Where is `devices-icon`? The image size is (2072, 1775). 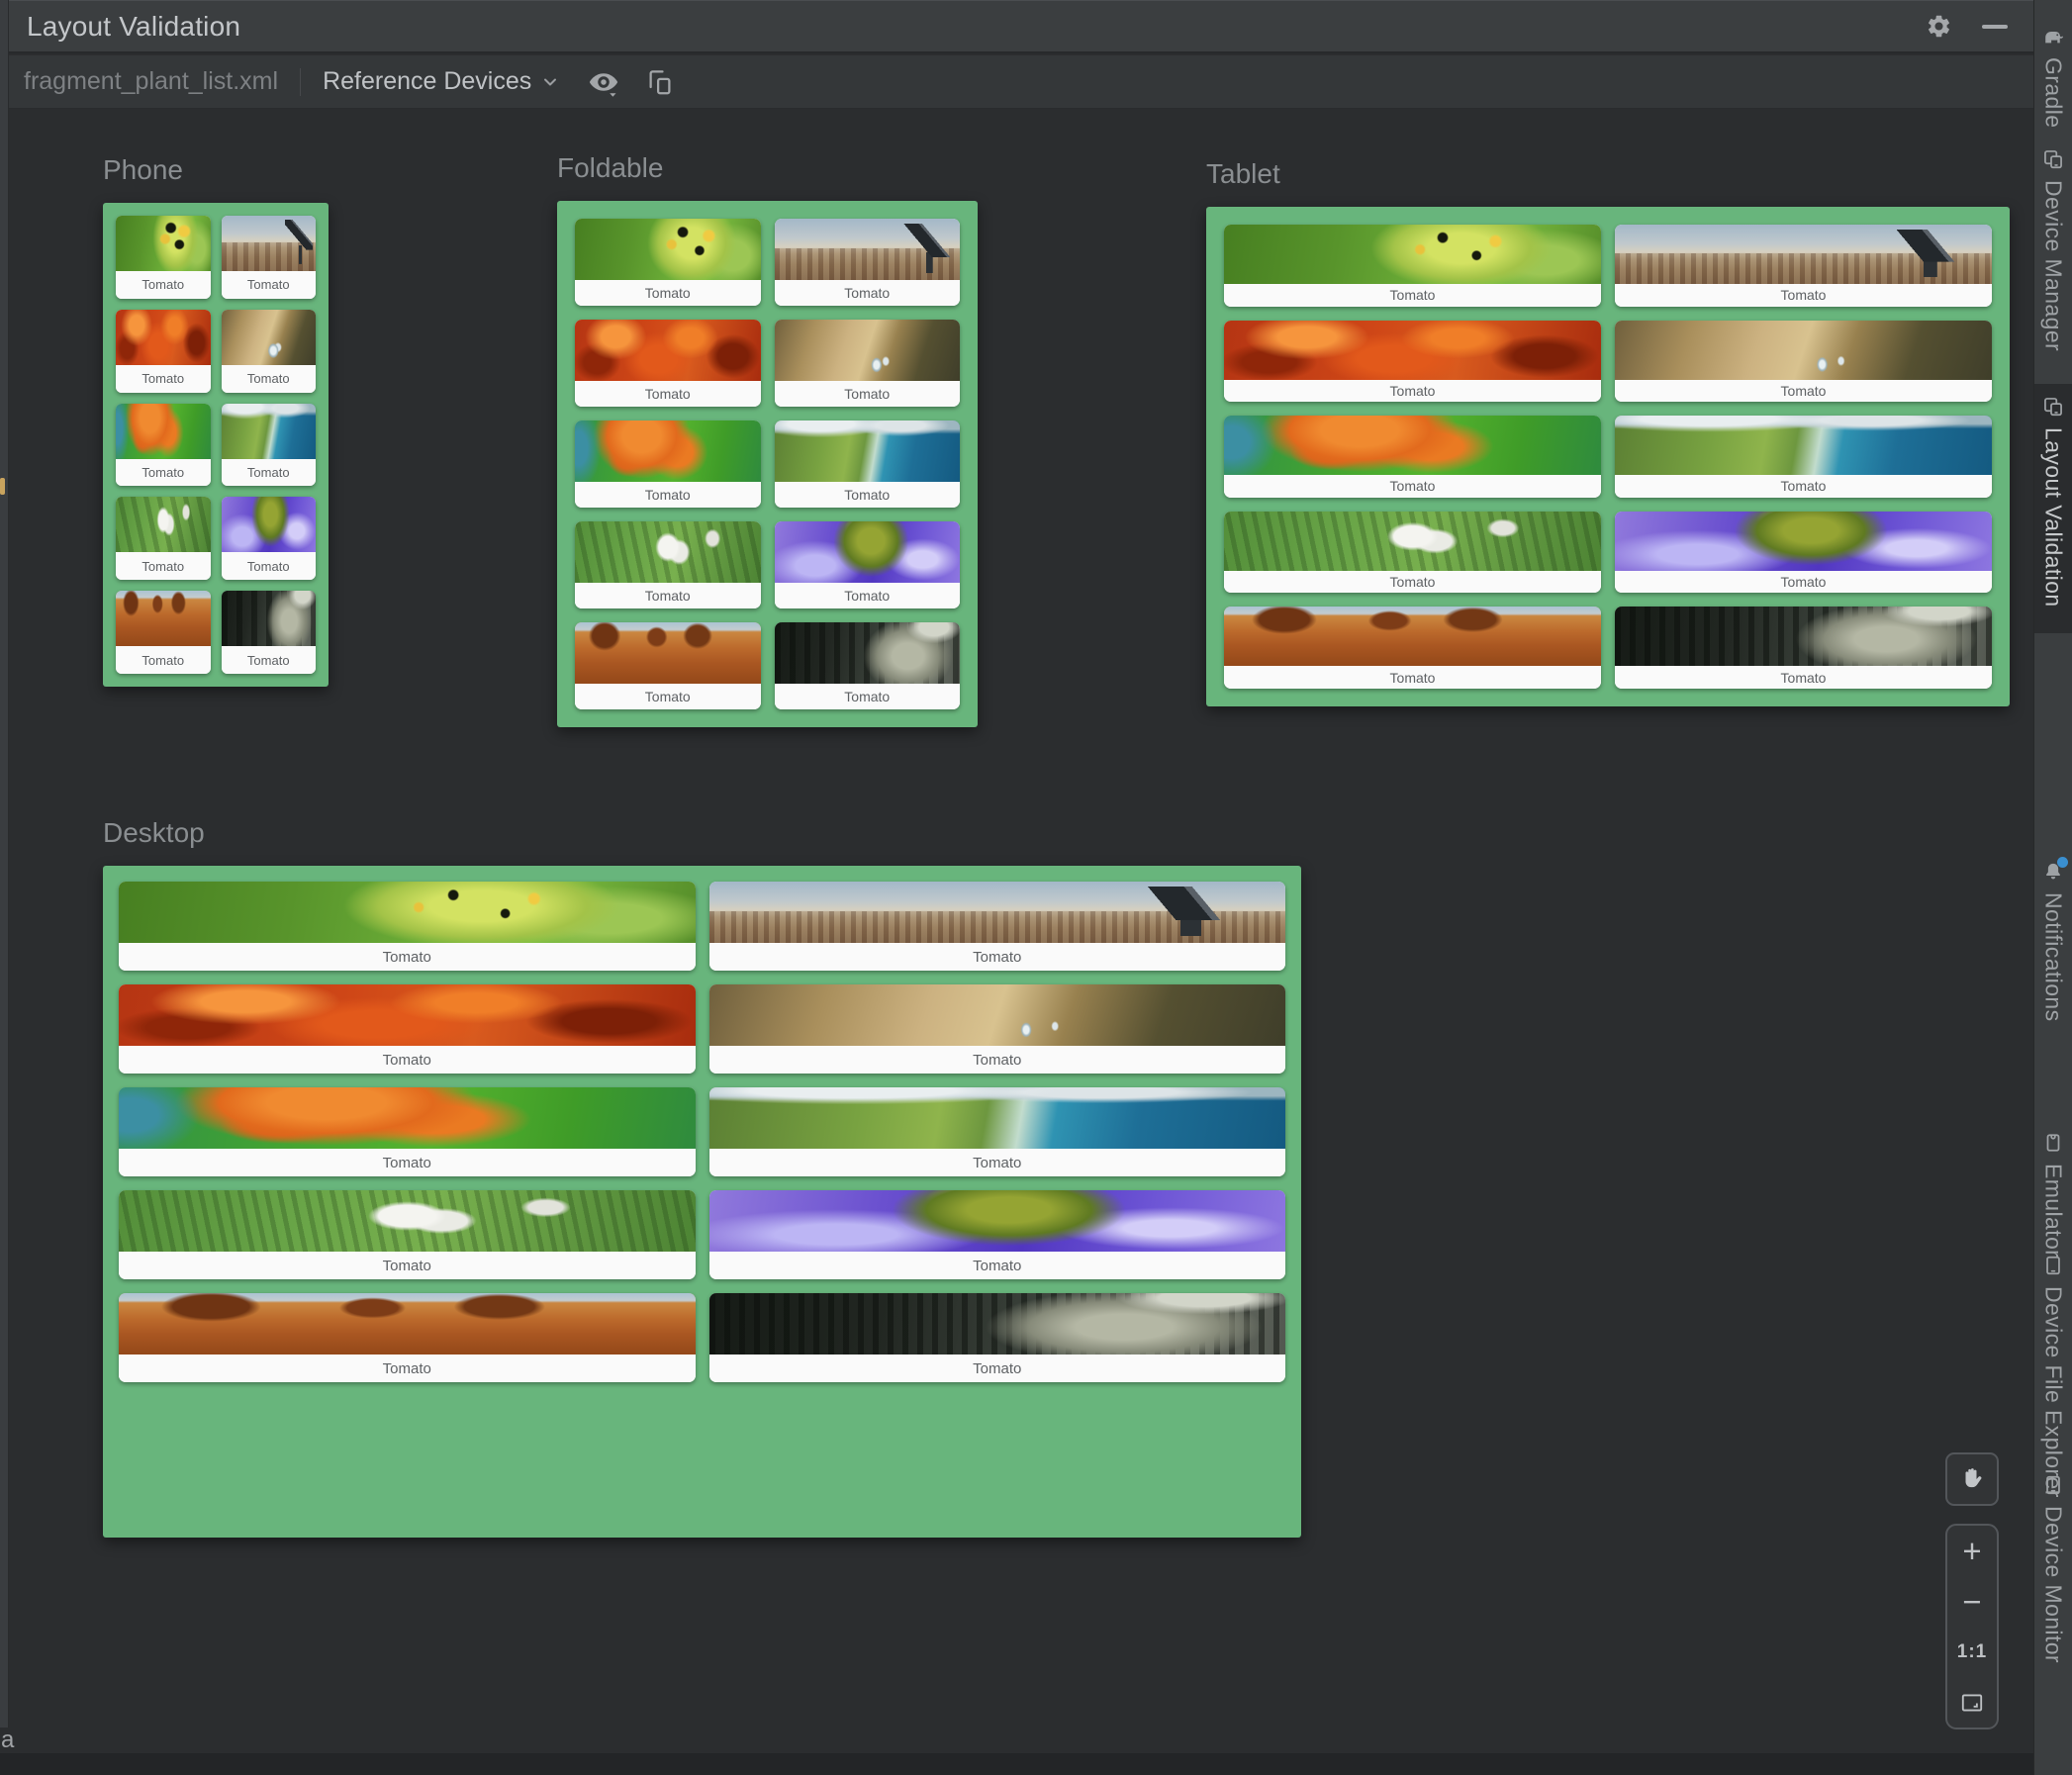 devices-icon is located at coordinates (2053, 159).